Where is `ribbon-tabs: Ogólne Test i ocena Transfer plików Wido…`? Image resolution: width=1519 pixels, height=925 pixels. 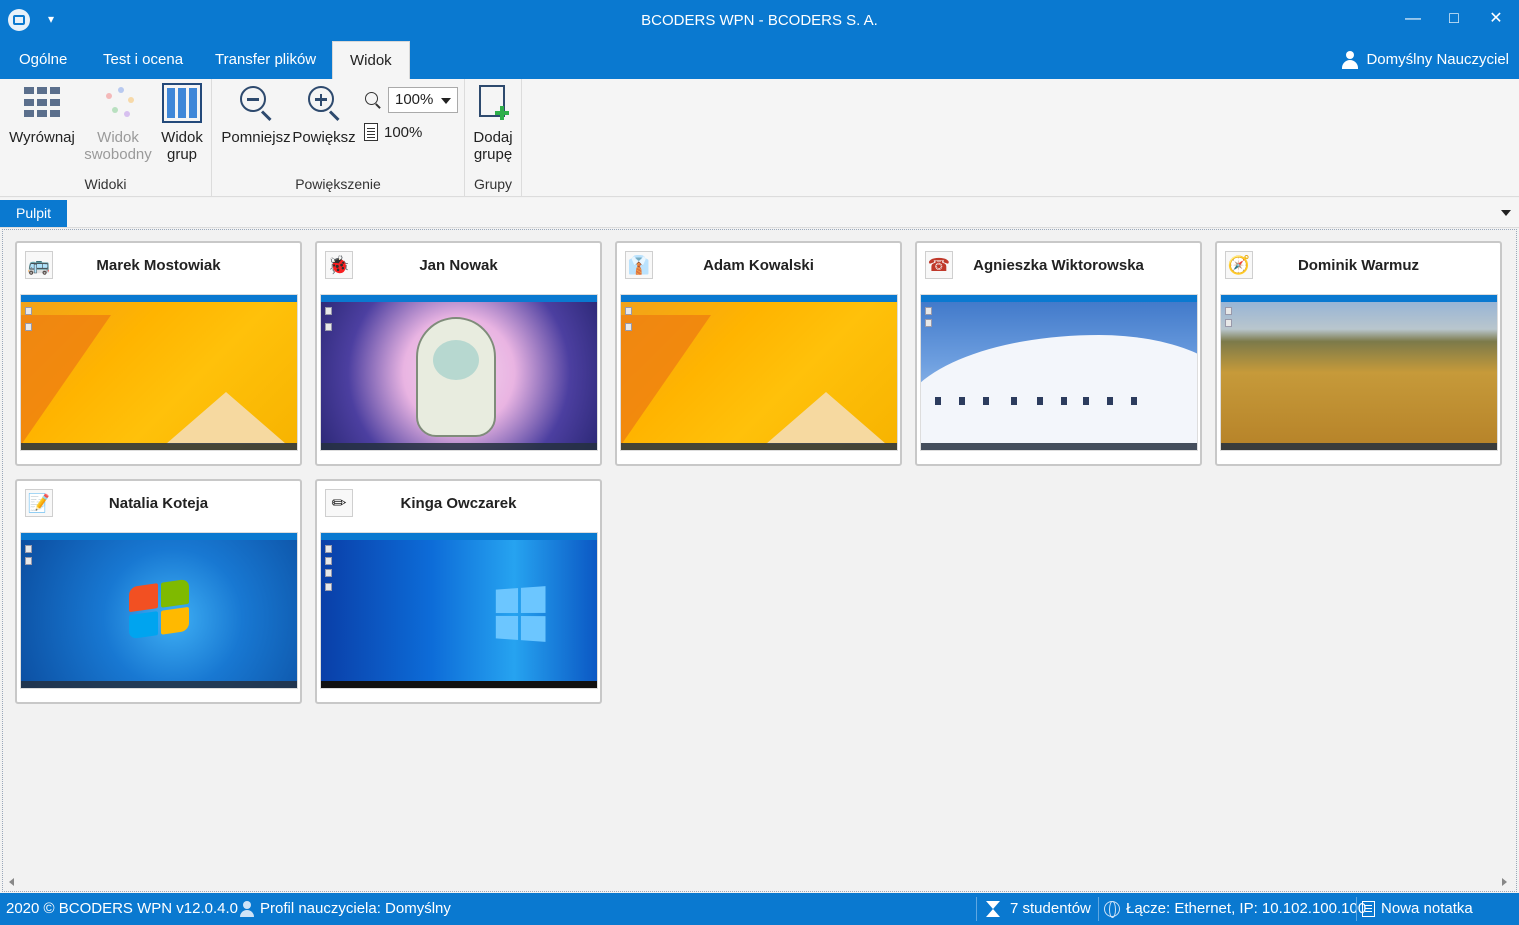 ribbon-tabs: Ogólne Test i ocena Transfer plików Wido… is located at coordinates (759, 60).